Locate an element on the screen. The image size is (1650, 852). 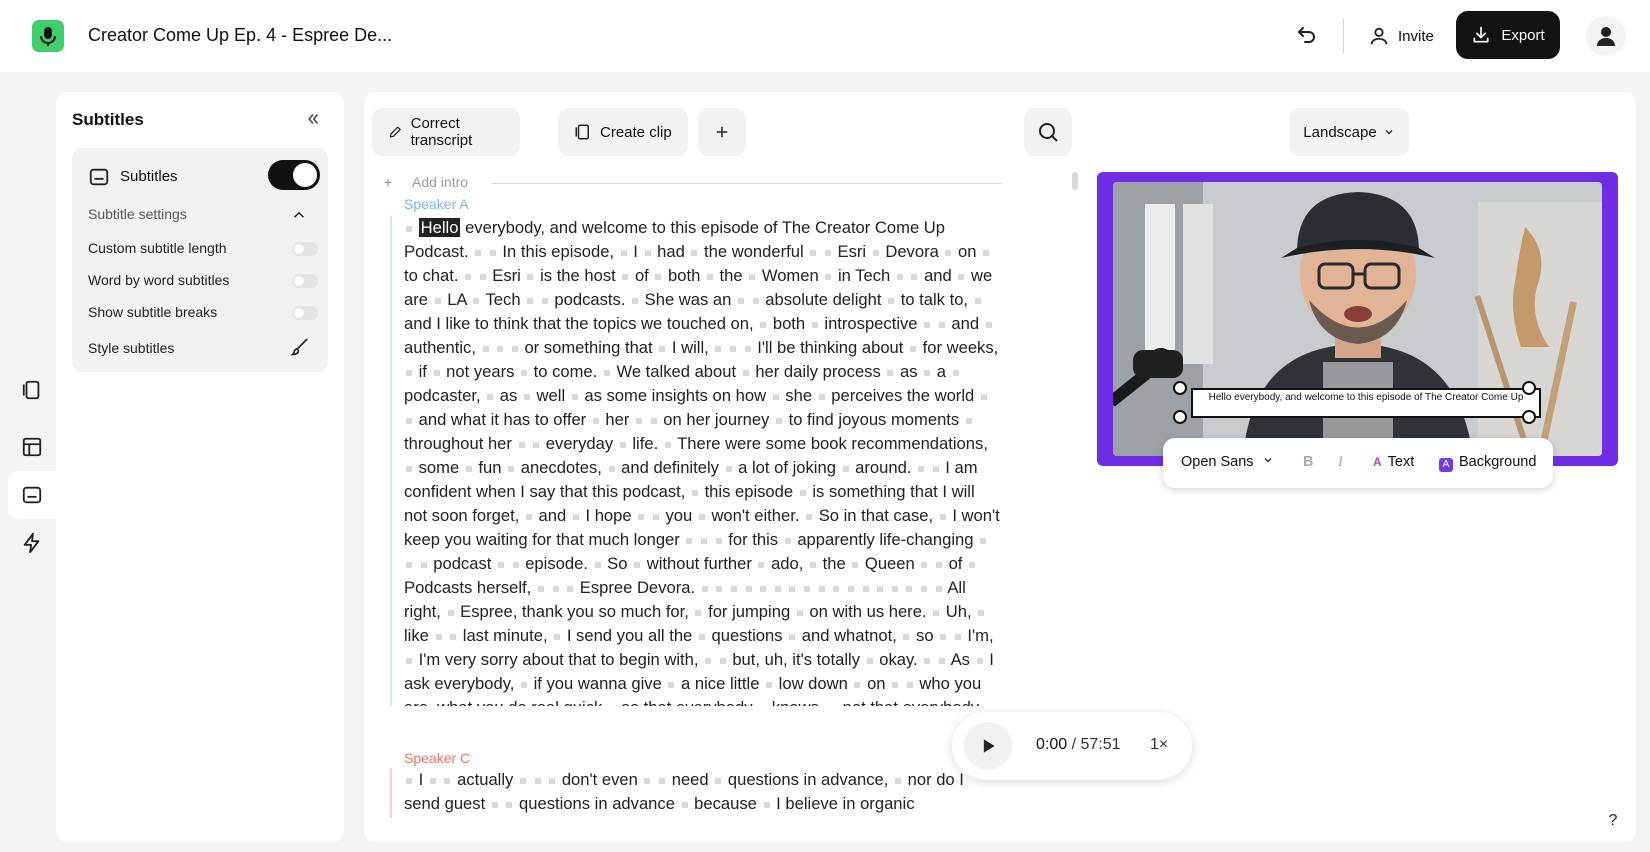
playback-rate-button: 1× is located at coordinates (1159, 745).